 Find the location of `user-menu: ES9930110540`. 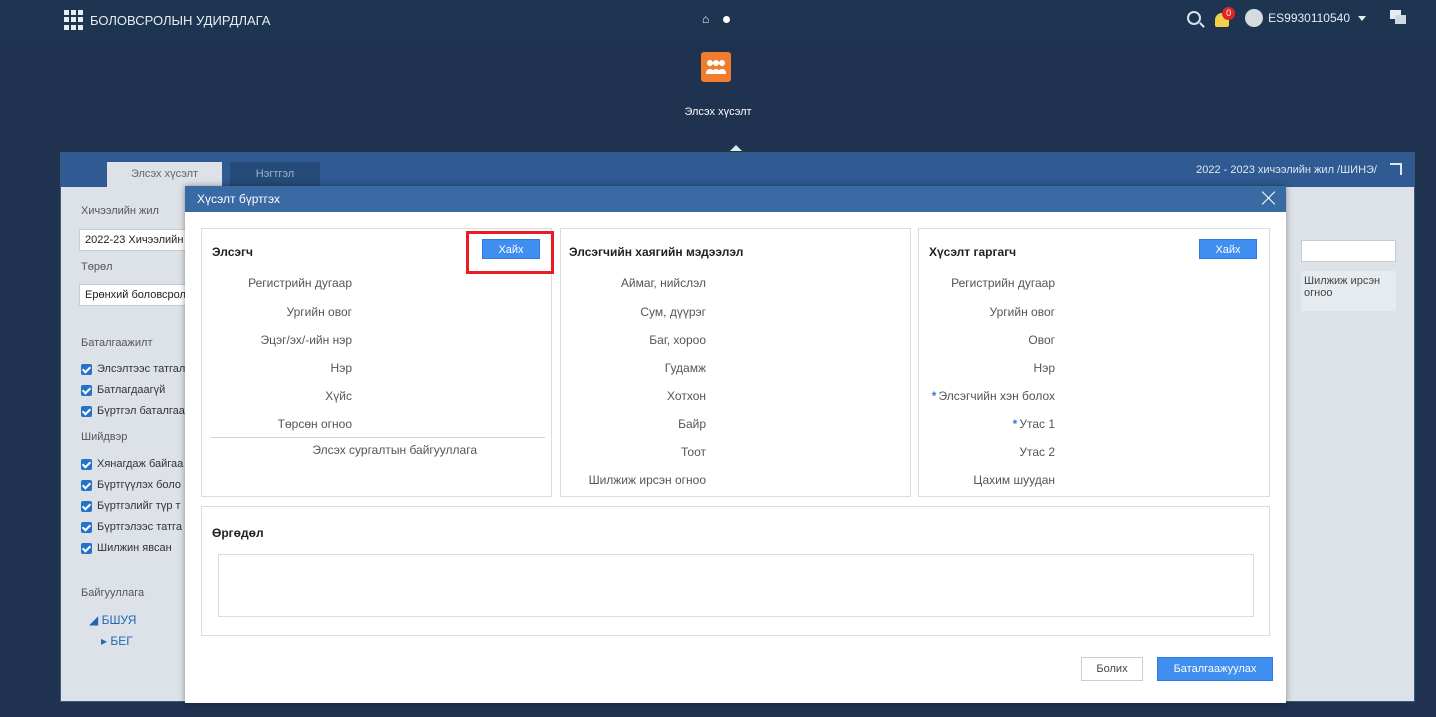

user-menu: ES9930110540 is located at coordinates (1305, 18).